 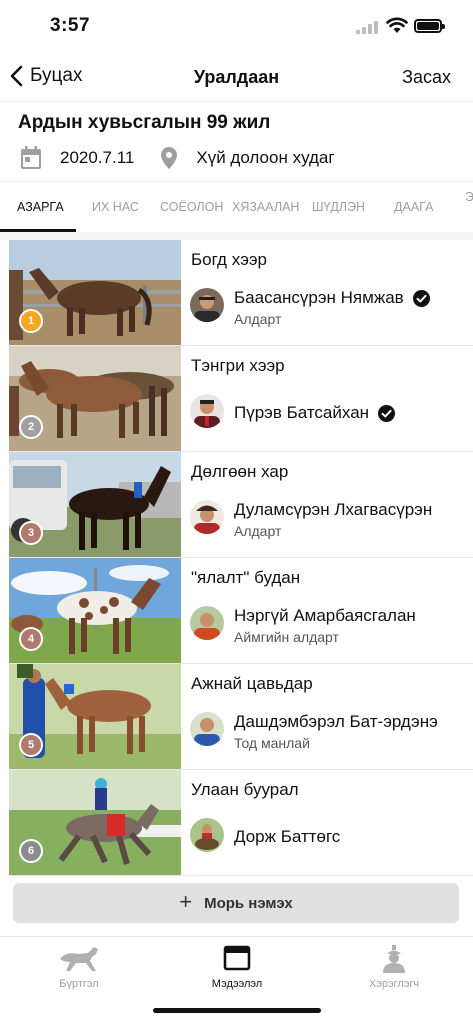 I want to click on tab-registration: Бүртгэл, so click(x=79, y=967).